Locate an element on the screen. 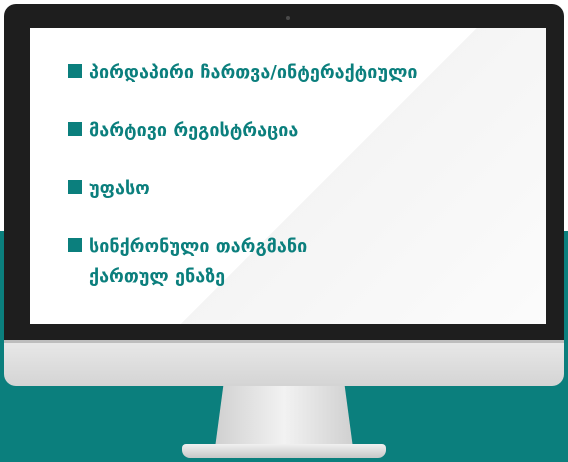 Image resolution: width=568 pixels, height=462 pixels. feature-text-registration: მარტივი რეგისტრაცია is located at coordinates (194, 130).